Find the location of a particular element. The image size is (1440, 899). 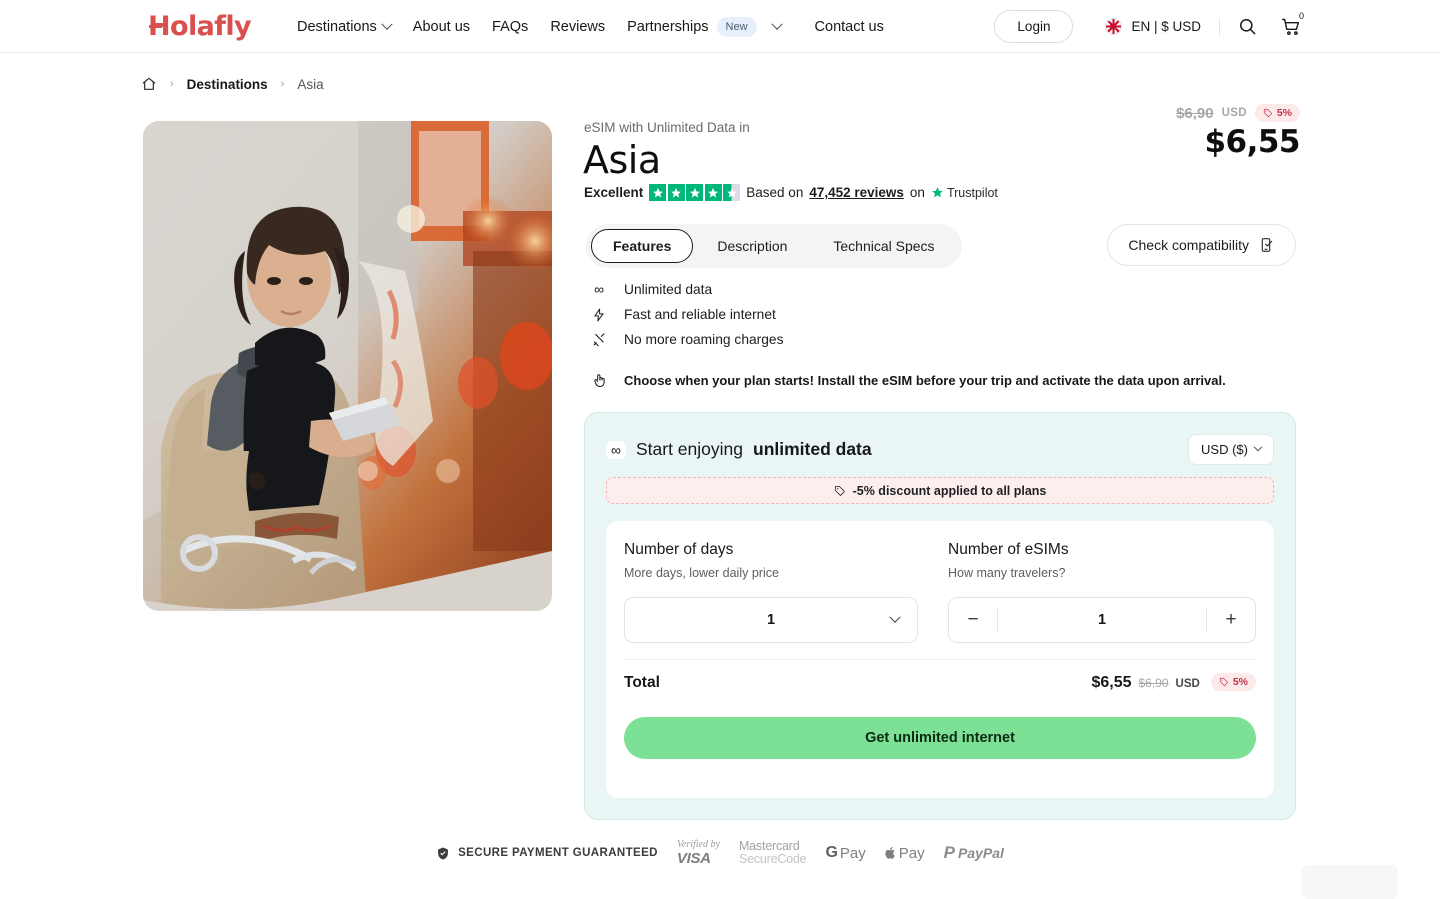

esims-subtitle: How many travelers? is located at coordinates (1007, 573).